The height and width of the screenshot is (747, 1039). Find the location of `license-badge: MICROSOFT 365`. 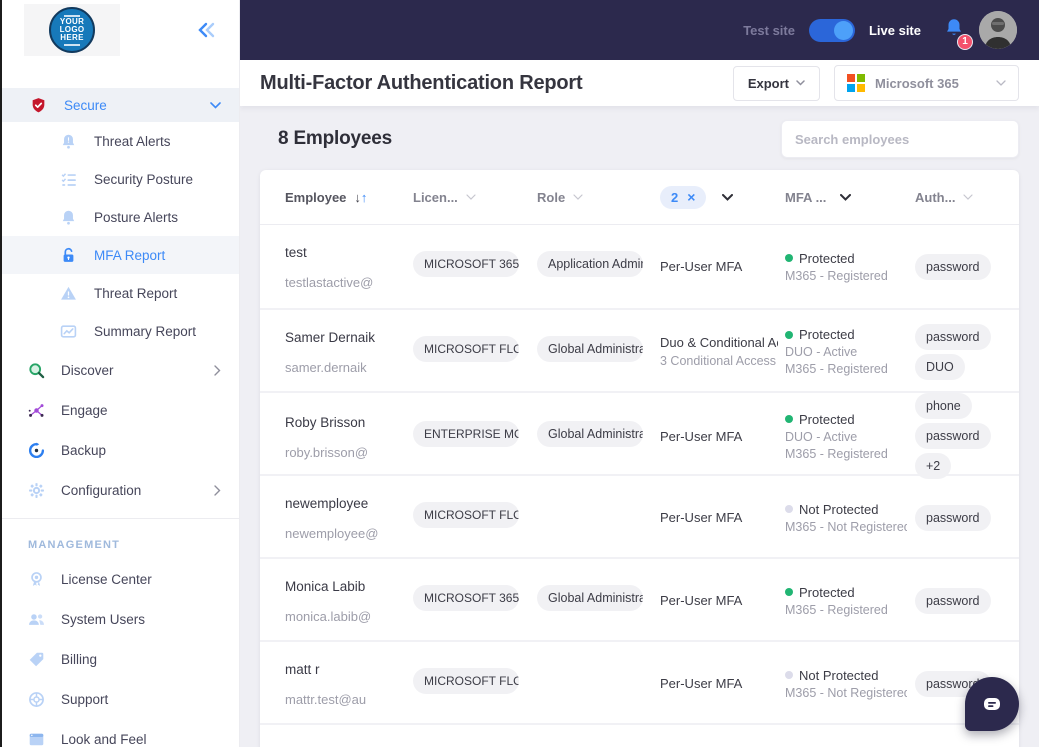

license-badge: MICROSOFT 365 is located at coordinates (466, 264).